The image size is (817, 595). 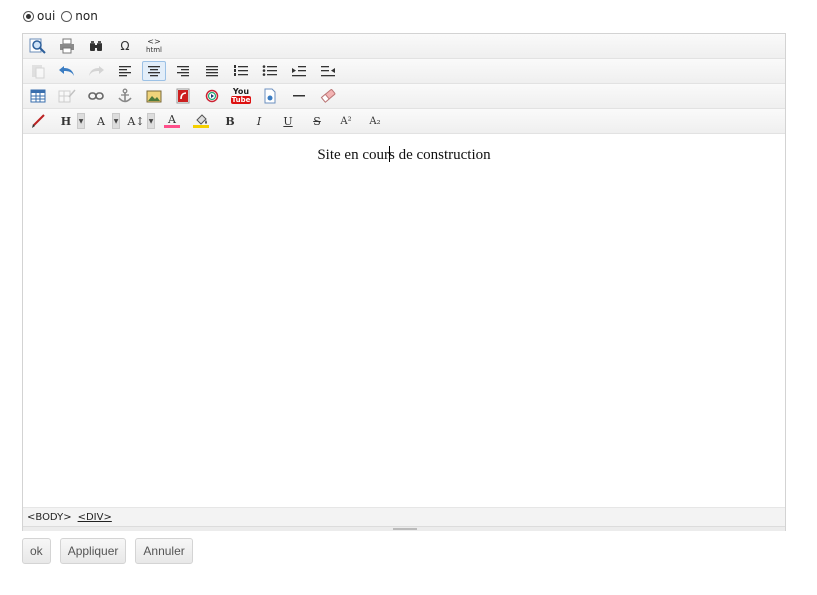 What do you see at coordinates (154, 46) in the screenshot?
I see `html-source-icon: <> html` at bounding box center [154, 46].